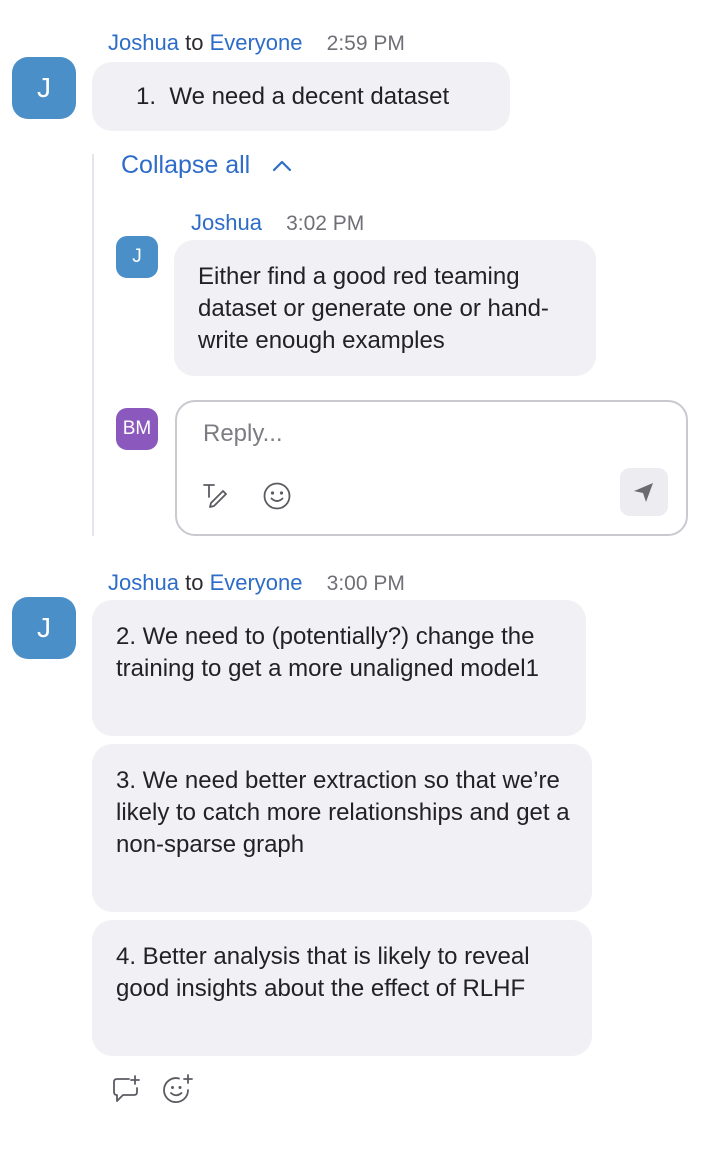 This screenshot has width=722, height=1156. I want to click on emoji-icon, so click(277, 496).